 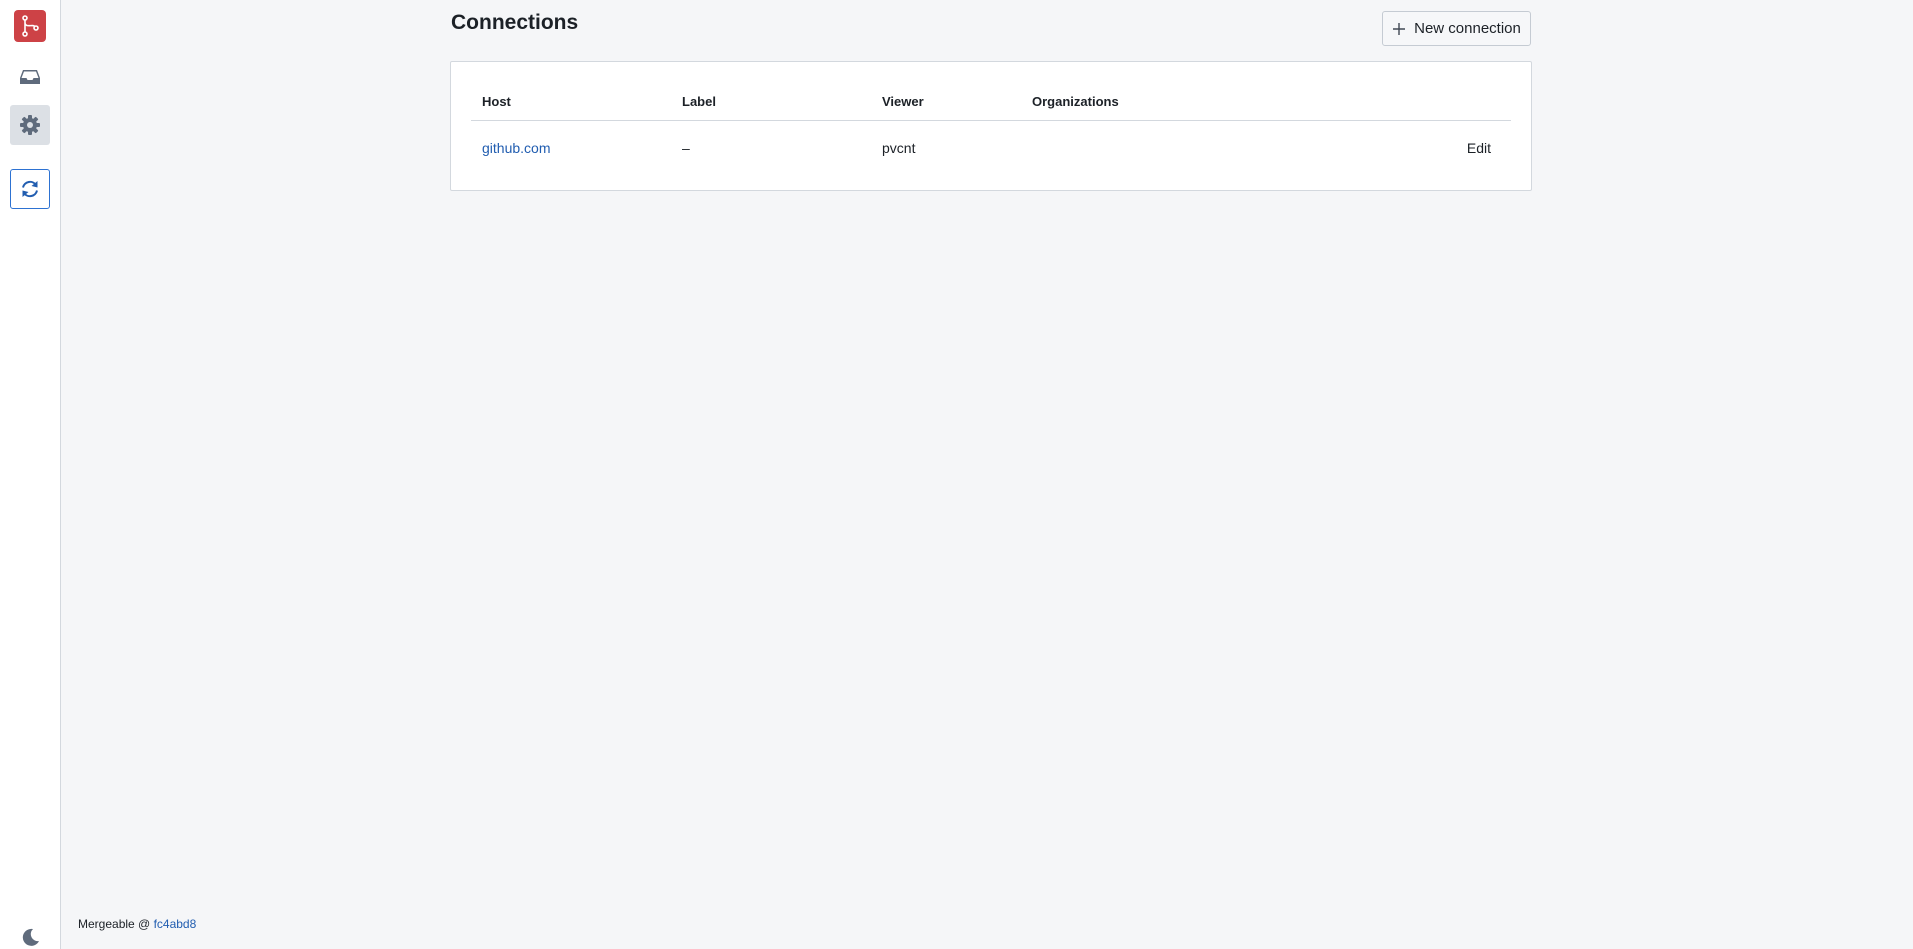 What do you see at coordinates (1177, 148) in the screenshot?
I see `cell-organizations` at bounding box center [1177, 148].